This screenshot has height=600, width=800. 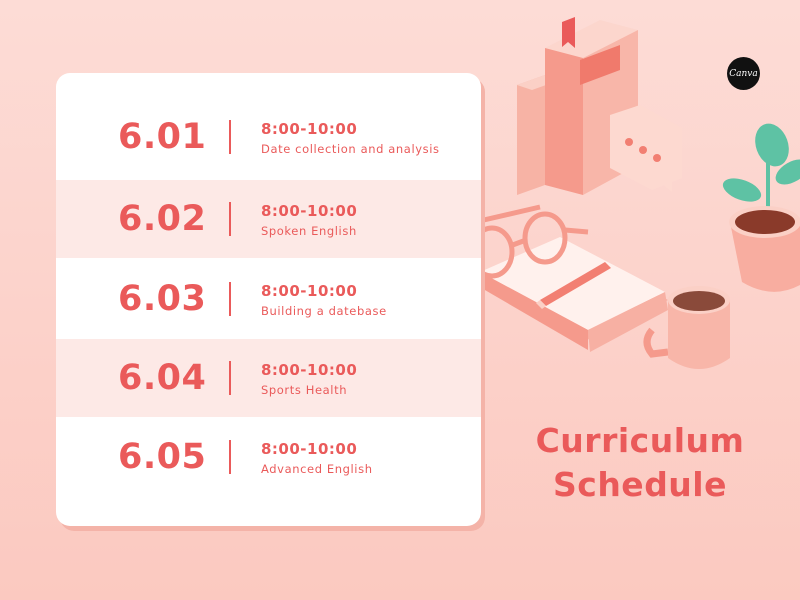 I want to click on row-date: 6.02, so click(x=162, y=219).